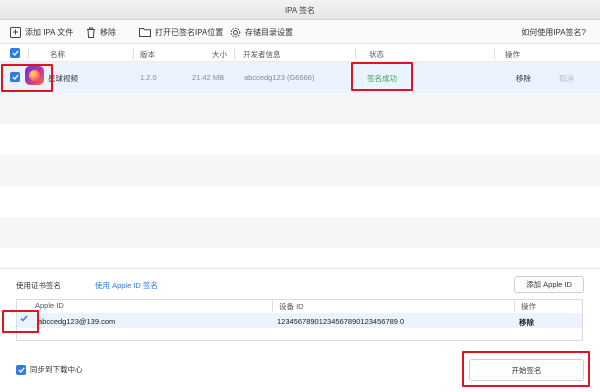 The width and height of the screenshot is (600, 392). Describe the element at coordinates (528, 306) in the screenshot. I see `header-sub-actions: 操作` at that location.